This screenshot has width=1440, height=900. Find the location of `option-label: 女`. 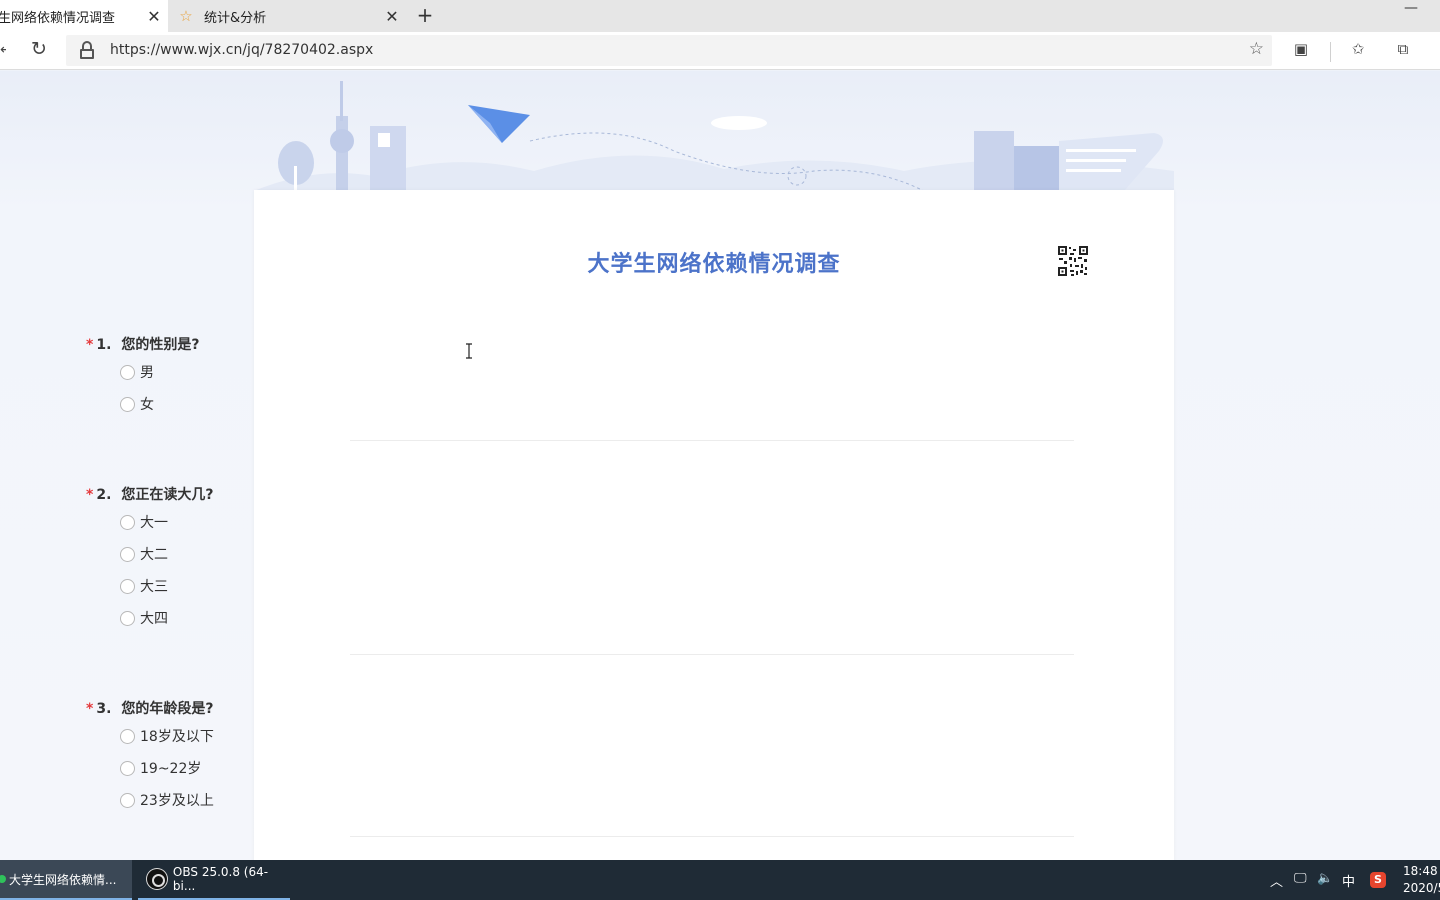

option-label: 女 is located at coordinates (147, 405).